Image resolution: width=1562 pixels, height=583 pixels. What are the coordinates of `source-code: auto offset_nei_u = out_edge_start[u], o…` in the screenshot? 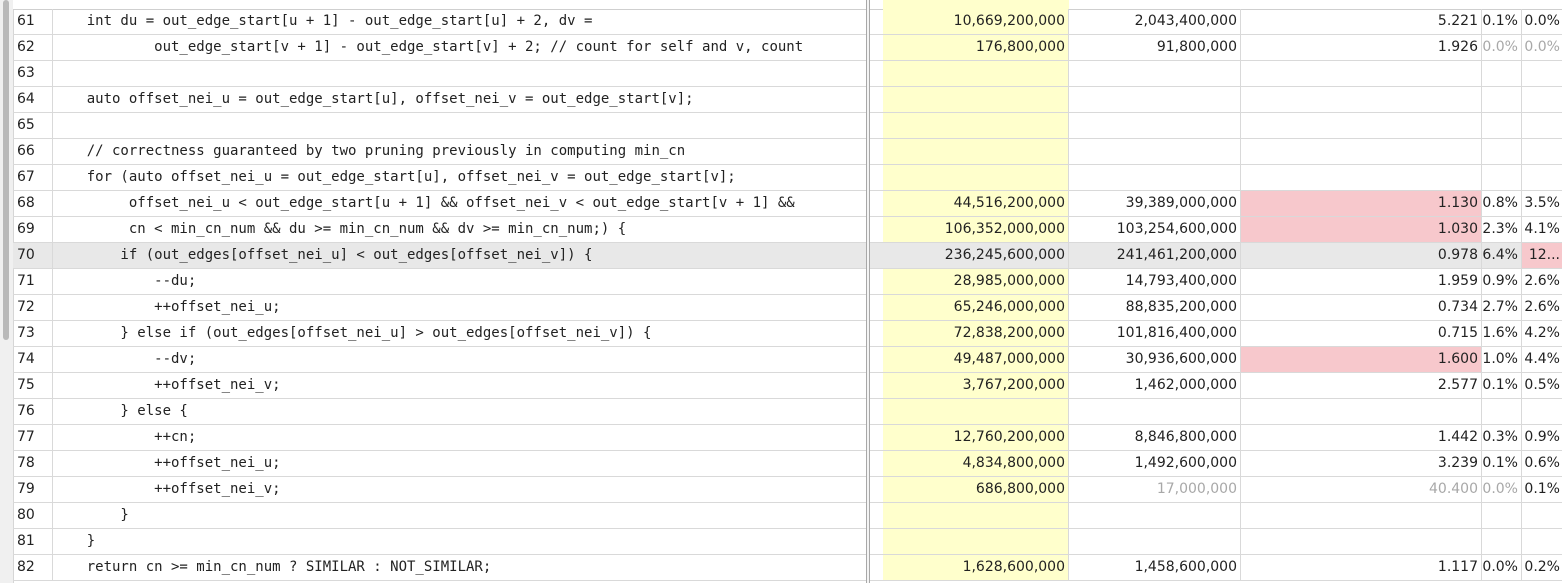 It's located at (373, 99).